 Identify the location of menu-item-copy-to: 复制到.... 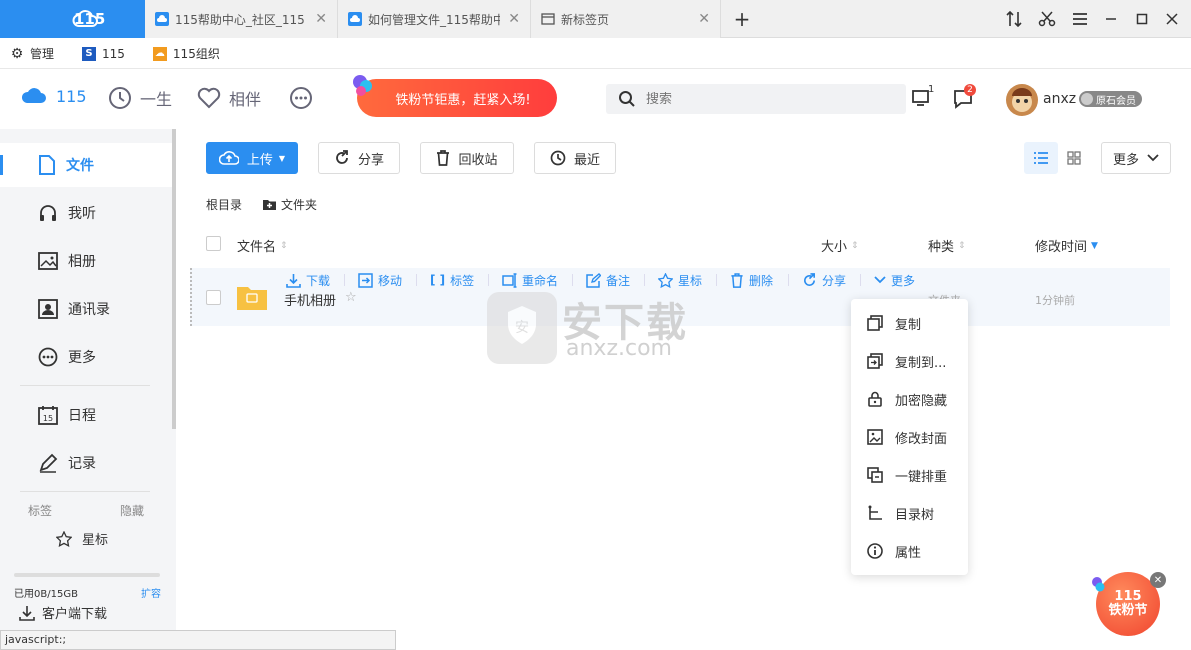
(909, 361).